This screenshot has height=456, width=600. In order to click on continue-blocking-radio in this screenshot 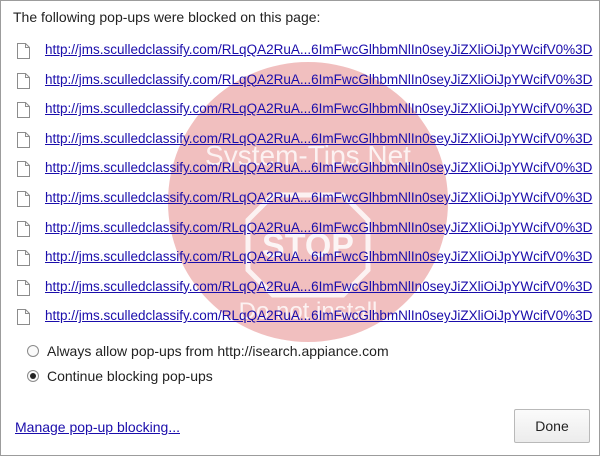, I will do `click(33, 376)`.